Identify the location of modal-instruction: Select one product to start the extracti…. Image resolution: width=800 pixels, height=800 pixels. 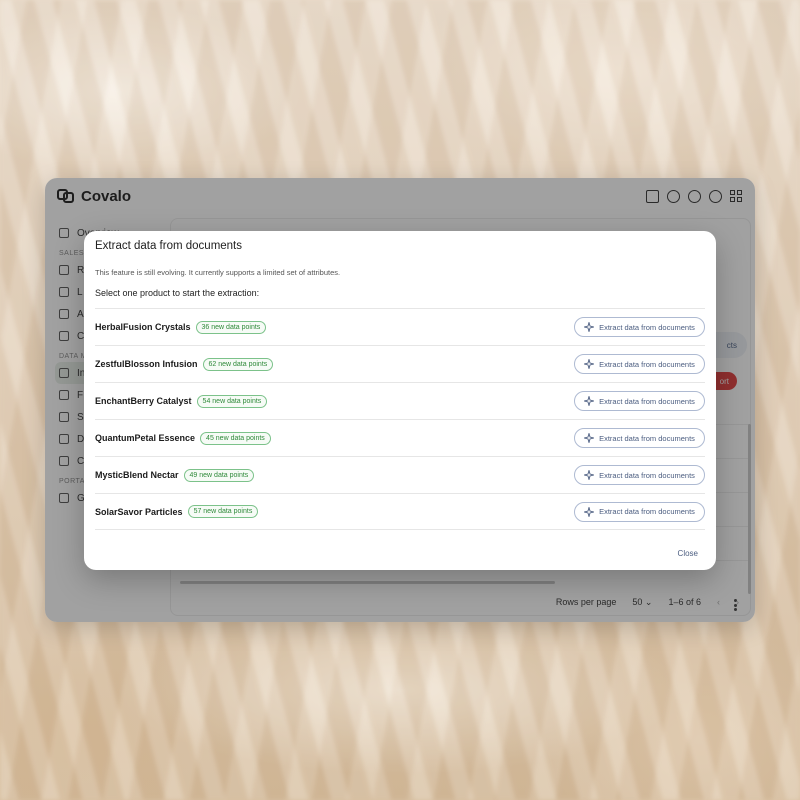
(177, 293).